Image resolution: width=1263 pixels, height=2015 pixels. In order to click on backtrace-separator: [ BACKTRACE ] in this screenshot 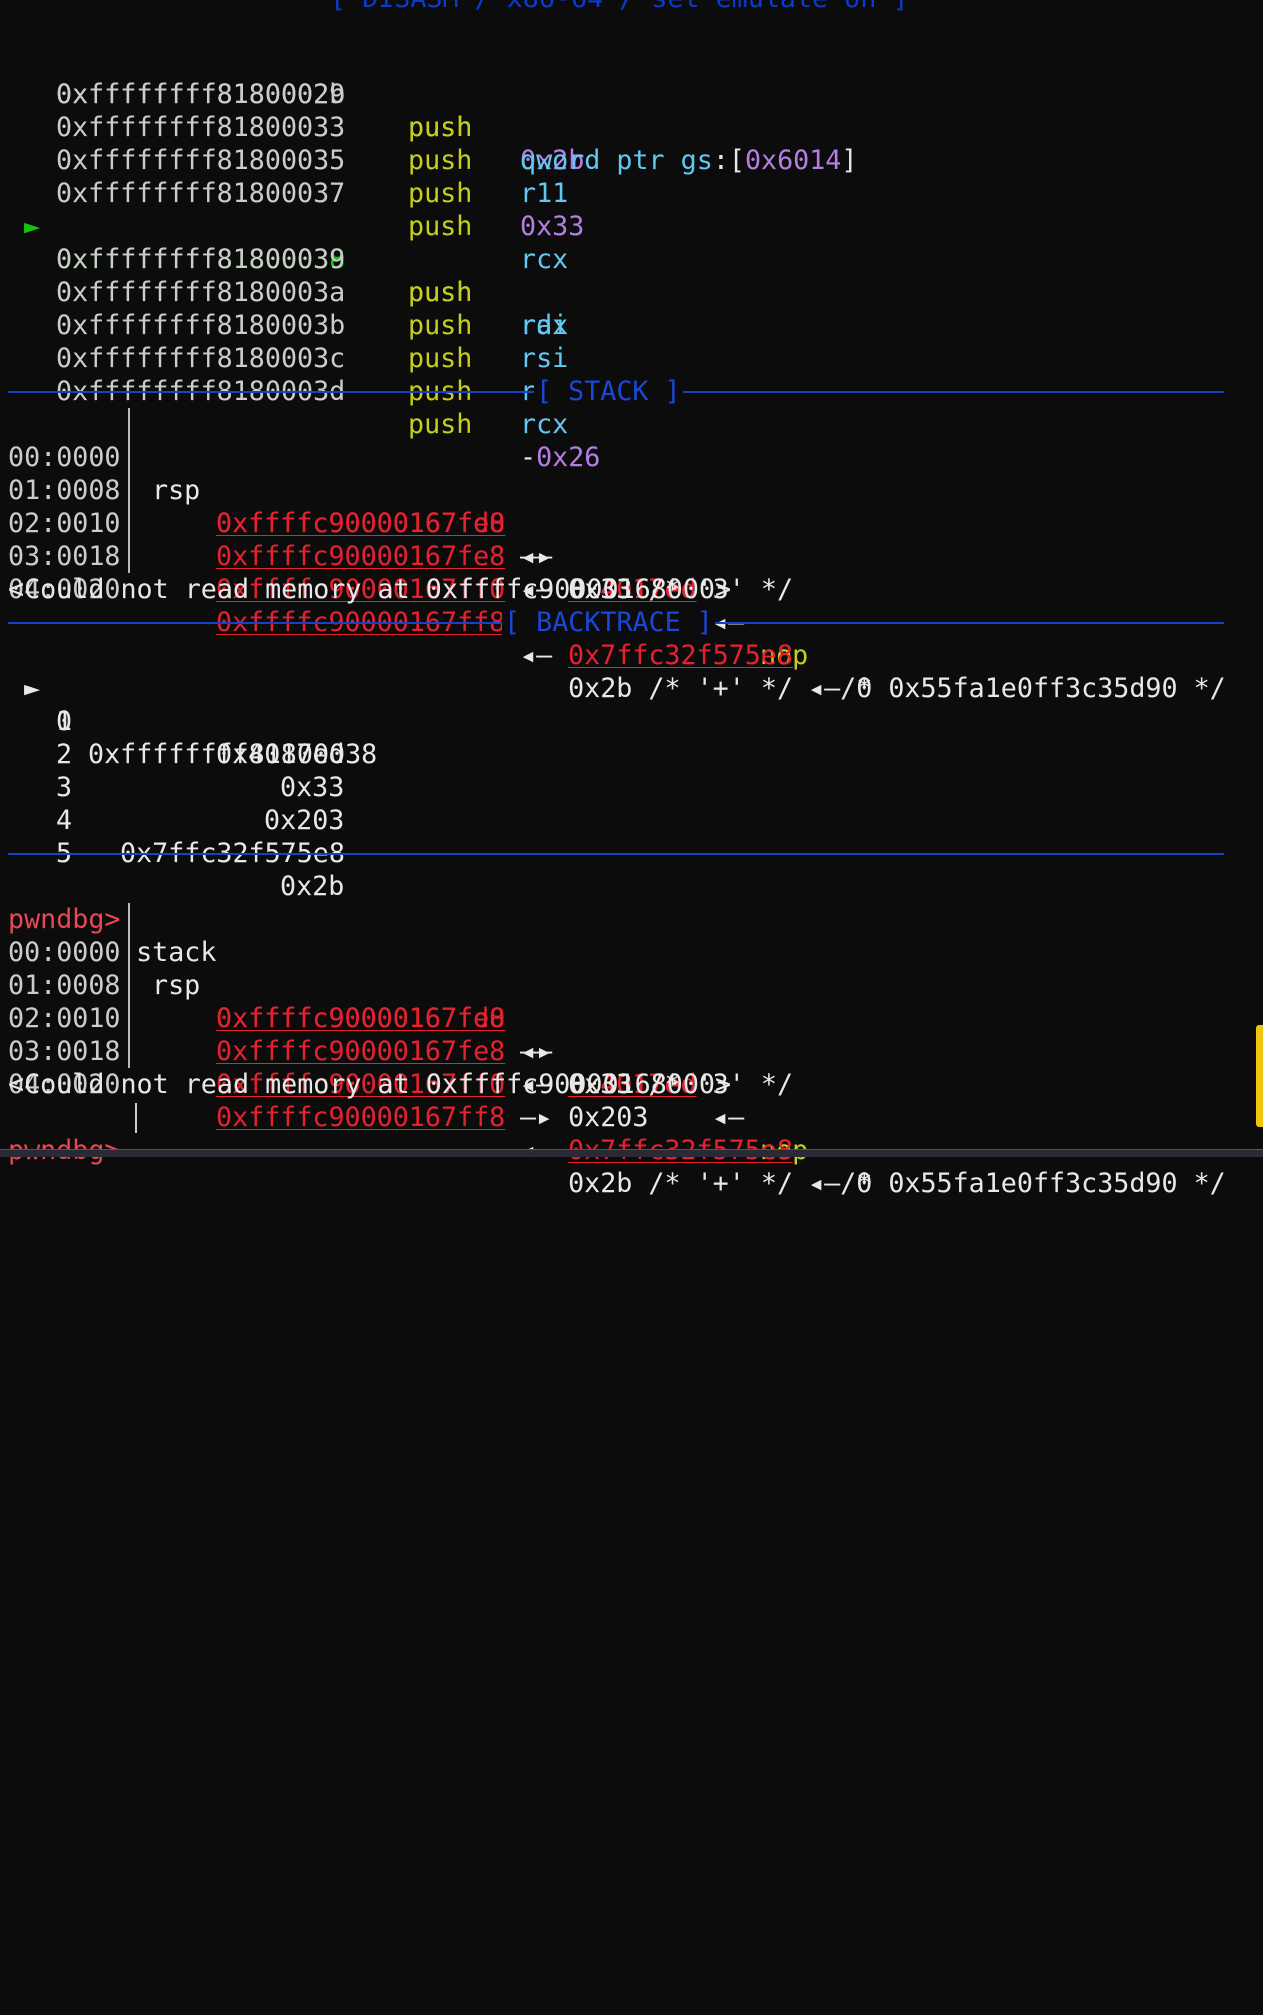, I will do `click(616, 622)`.